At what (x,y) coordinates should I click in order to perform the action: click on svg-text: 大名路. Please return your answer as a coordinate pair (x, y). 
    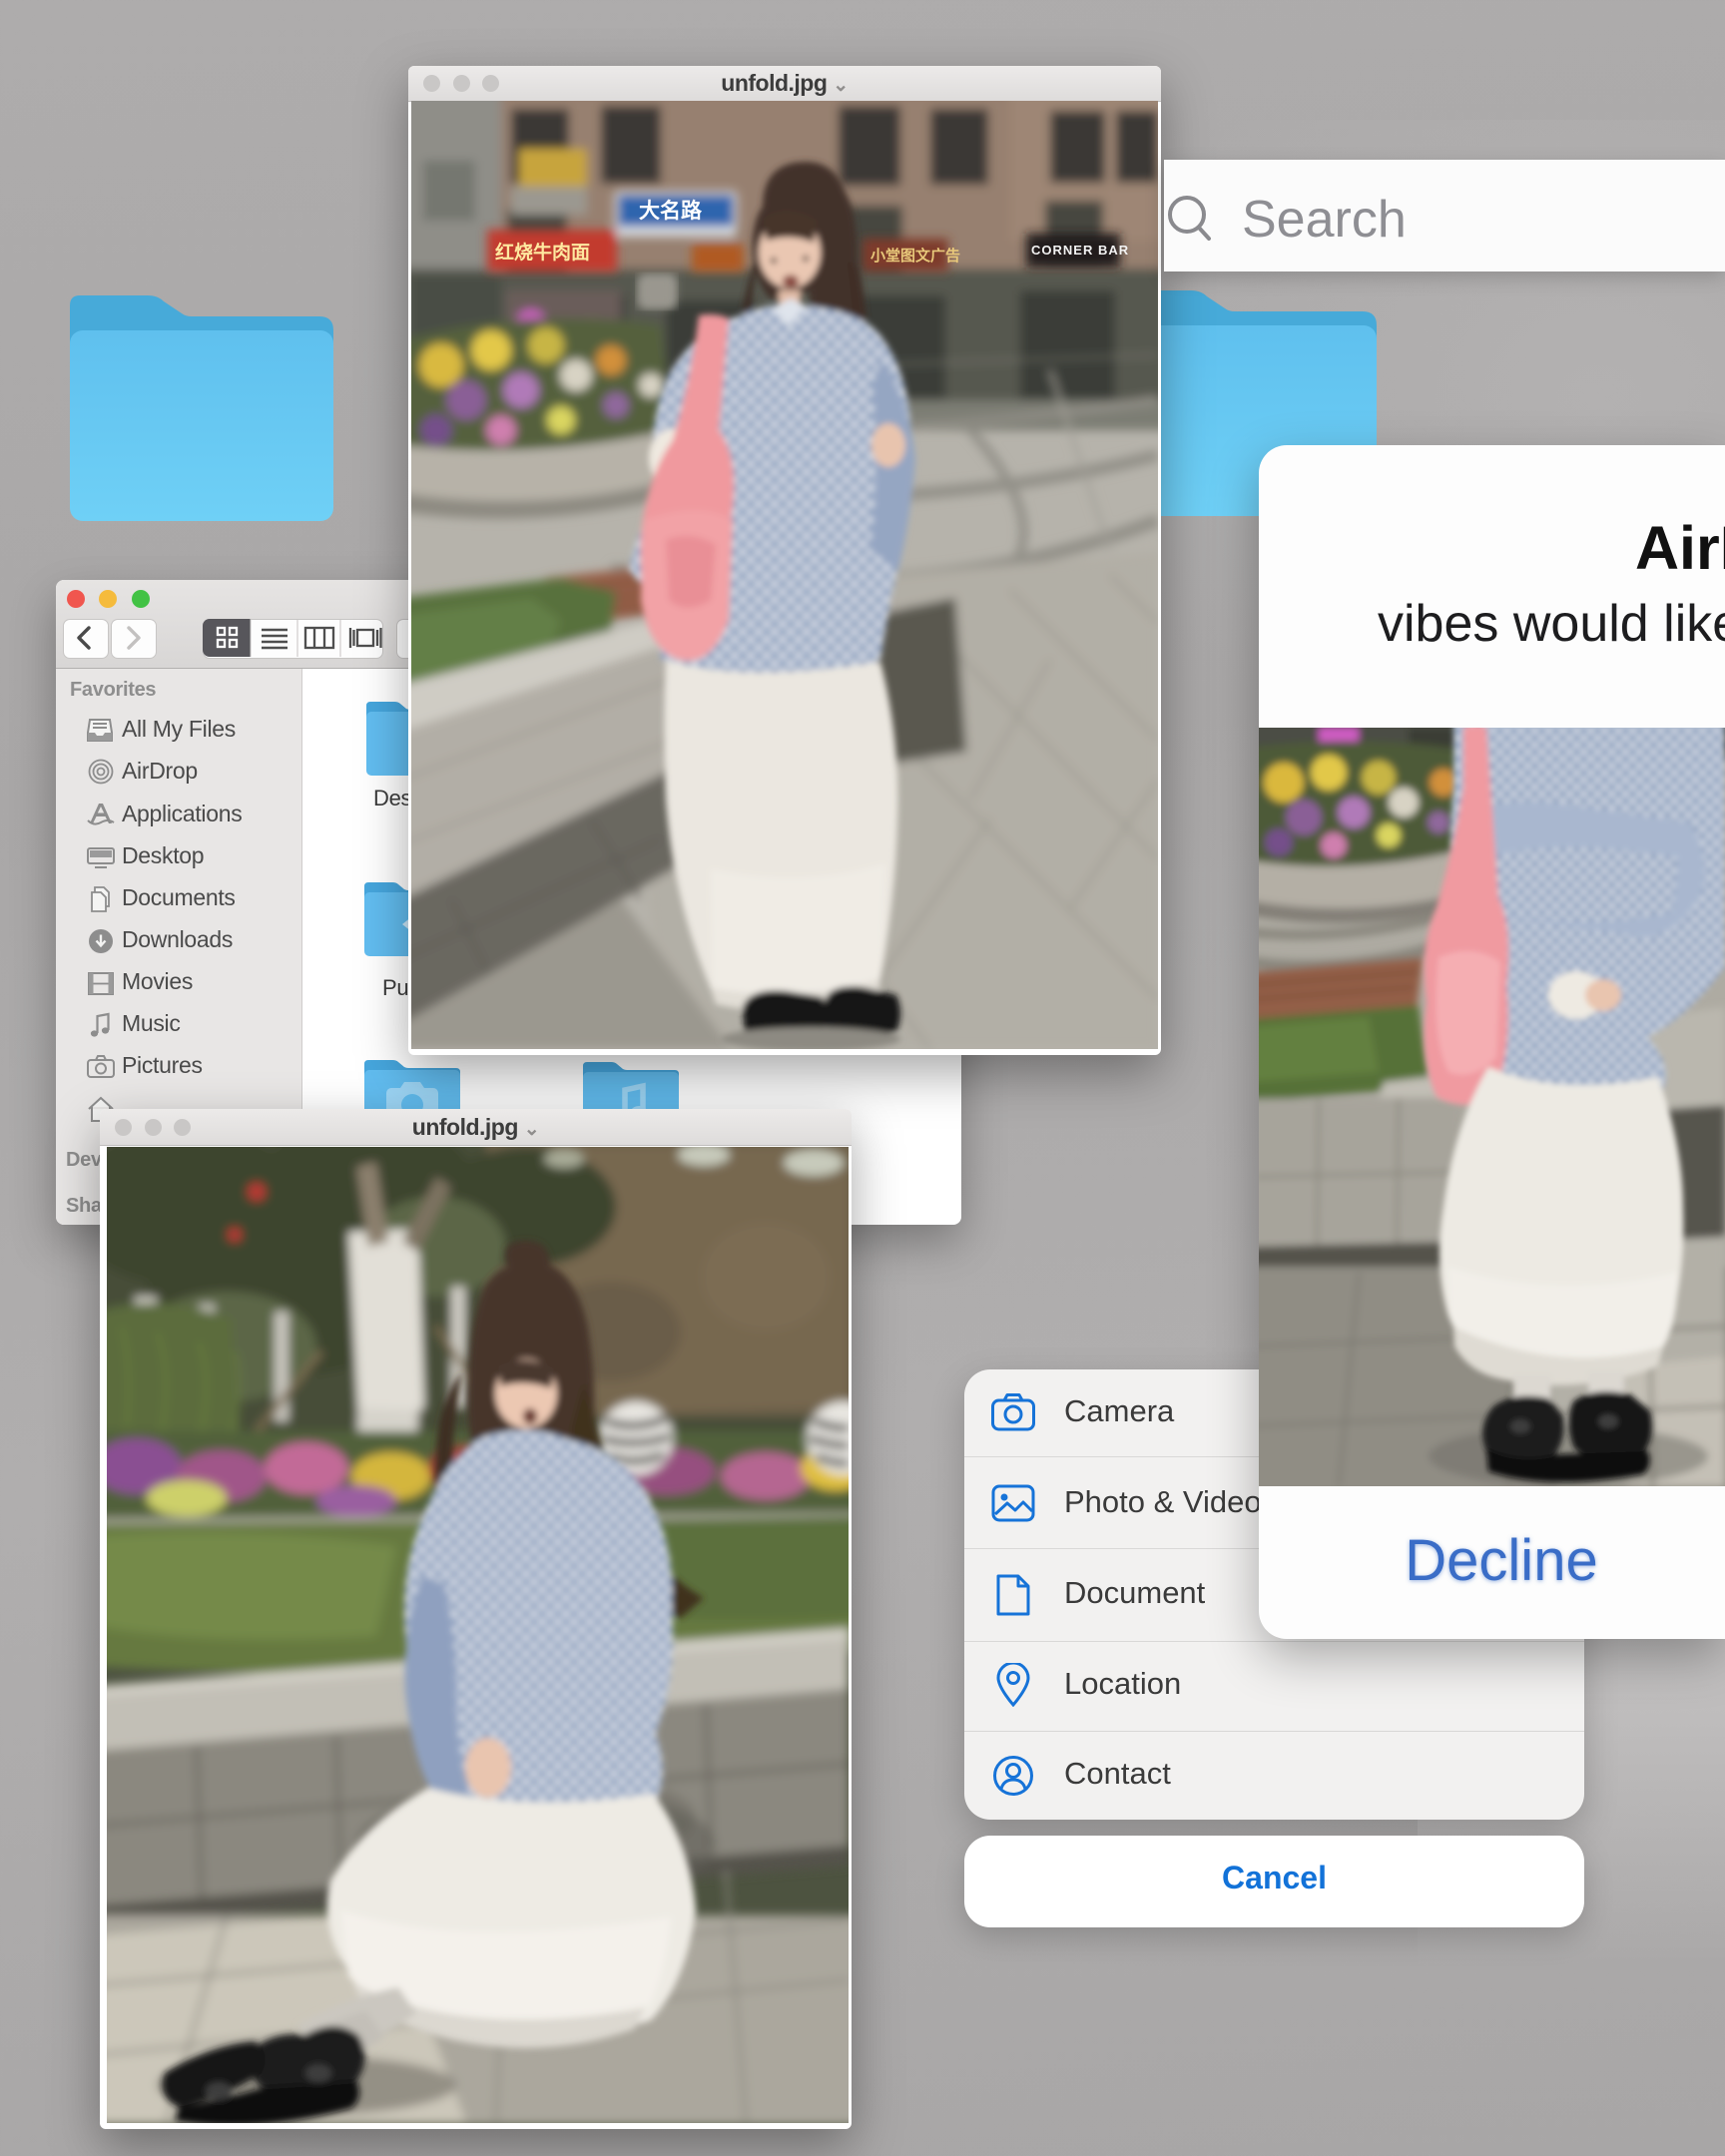
    Looking at the image, I should click on (671, 211).